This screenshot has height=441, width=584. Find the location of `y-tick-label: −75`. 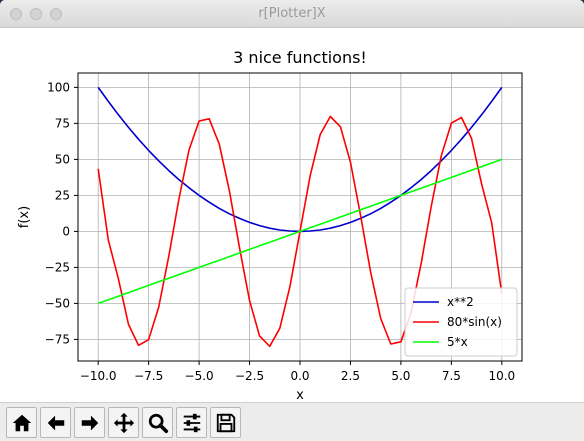

y-tick-label: −75 is located at coordinates (57, 339).